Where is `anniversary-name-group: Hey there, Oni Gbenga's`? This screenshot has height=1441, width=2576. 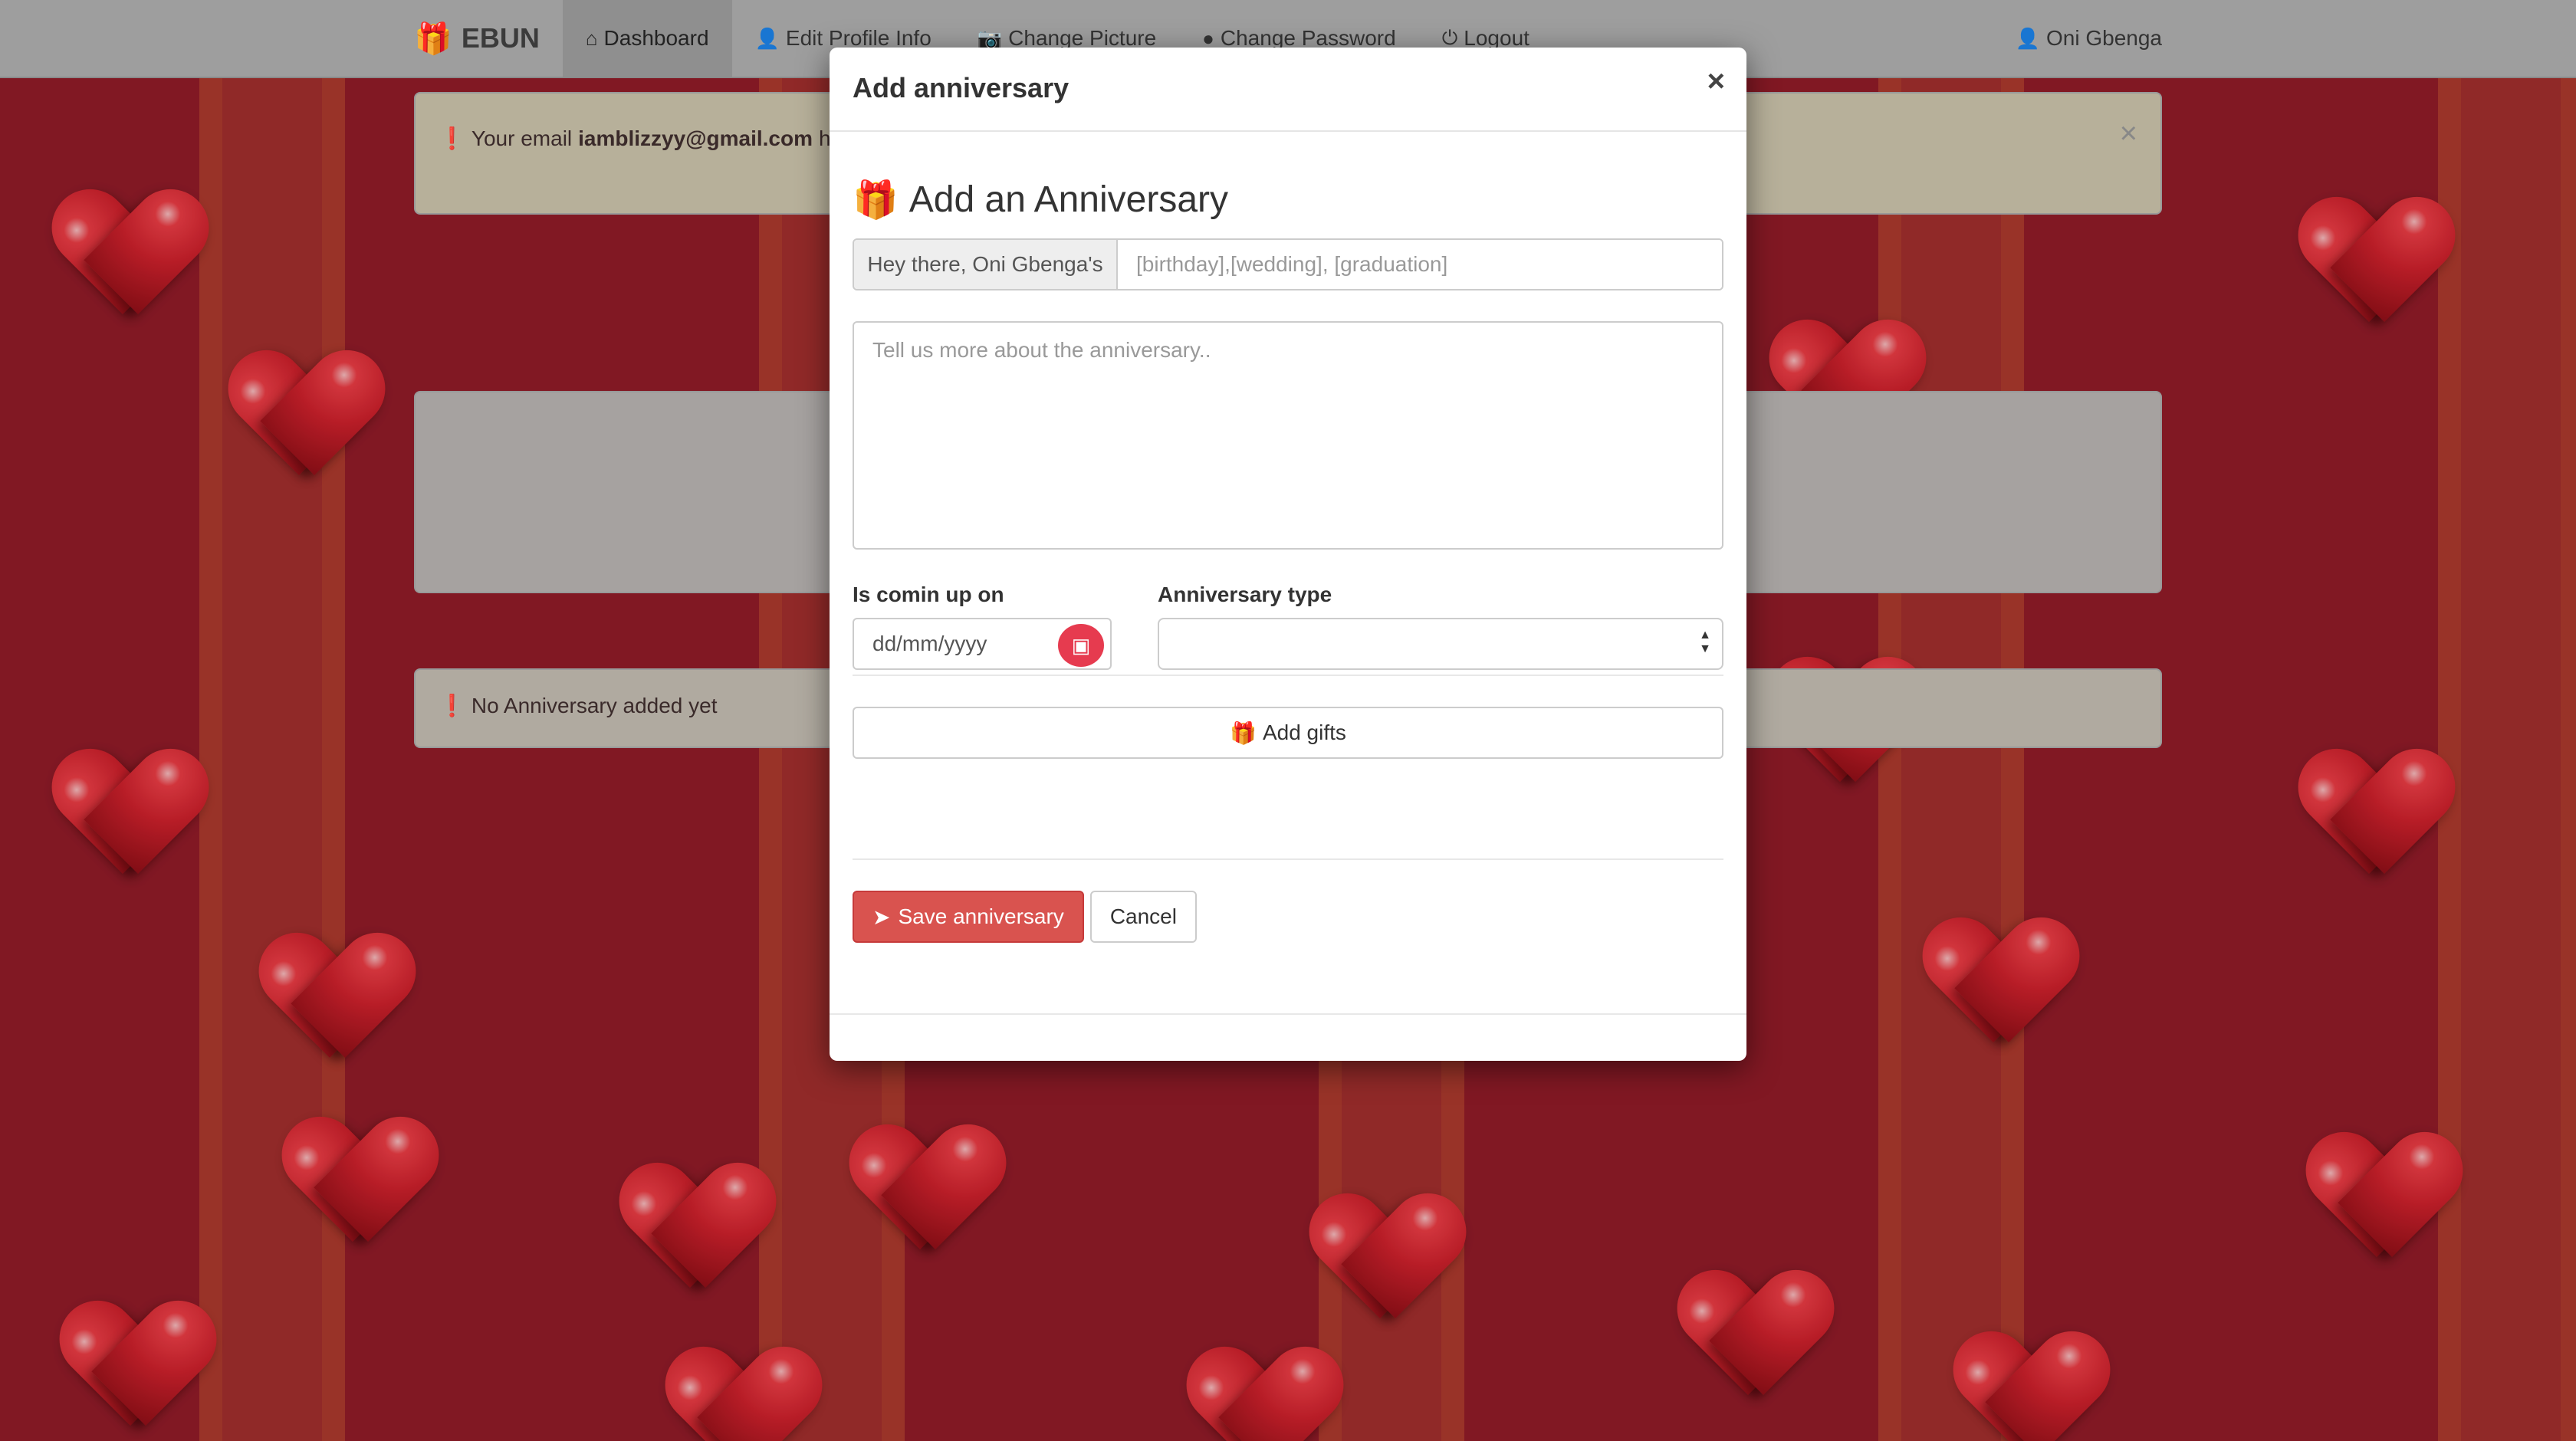 anniversary-name-group: Hey there, Oni Gbenga's is located at coordinates (1288, 264).